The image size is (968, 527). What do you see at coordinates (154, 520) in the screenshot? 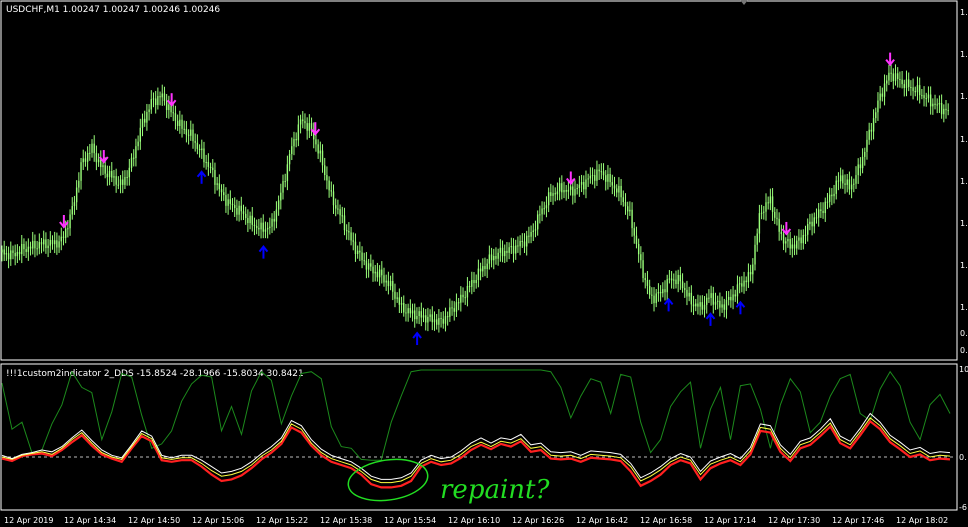
I see `time-axis-label: 12 Apr 14:50` at bounding box center [154, 520].